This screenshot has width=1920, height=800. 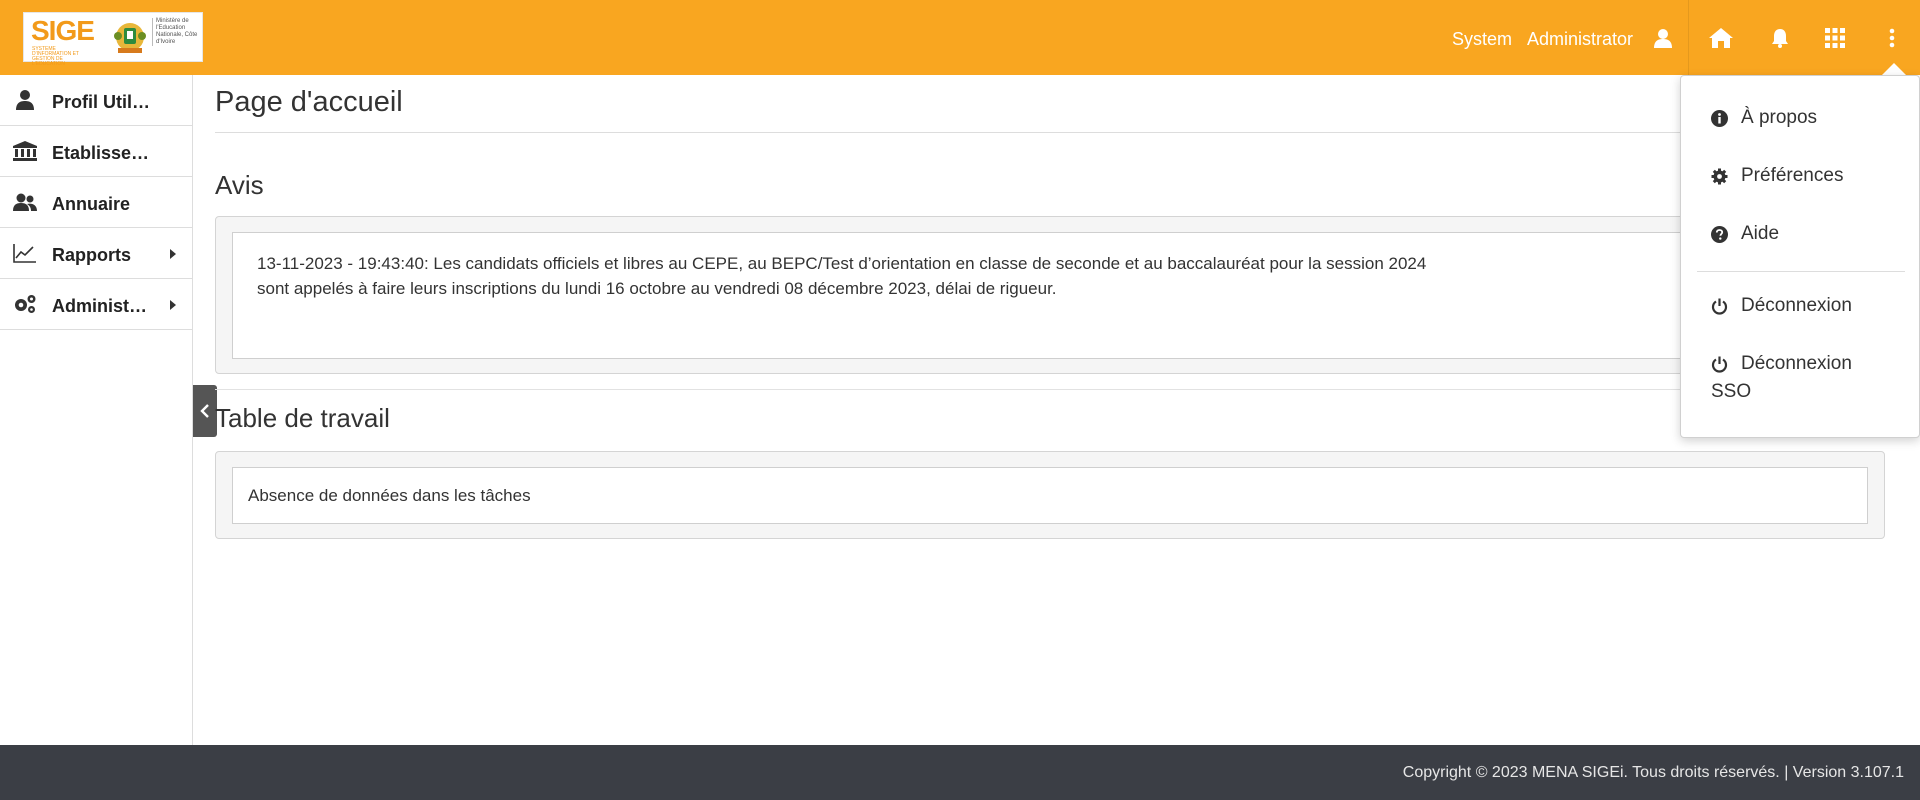 I want to click on dropdown-arrow, so click(x=1894, y=69).